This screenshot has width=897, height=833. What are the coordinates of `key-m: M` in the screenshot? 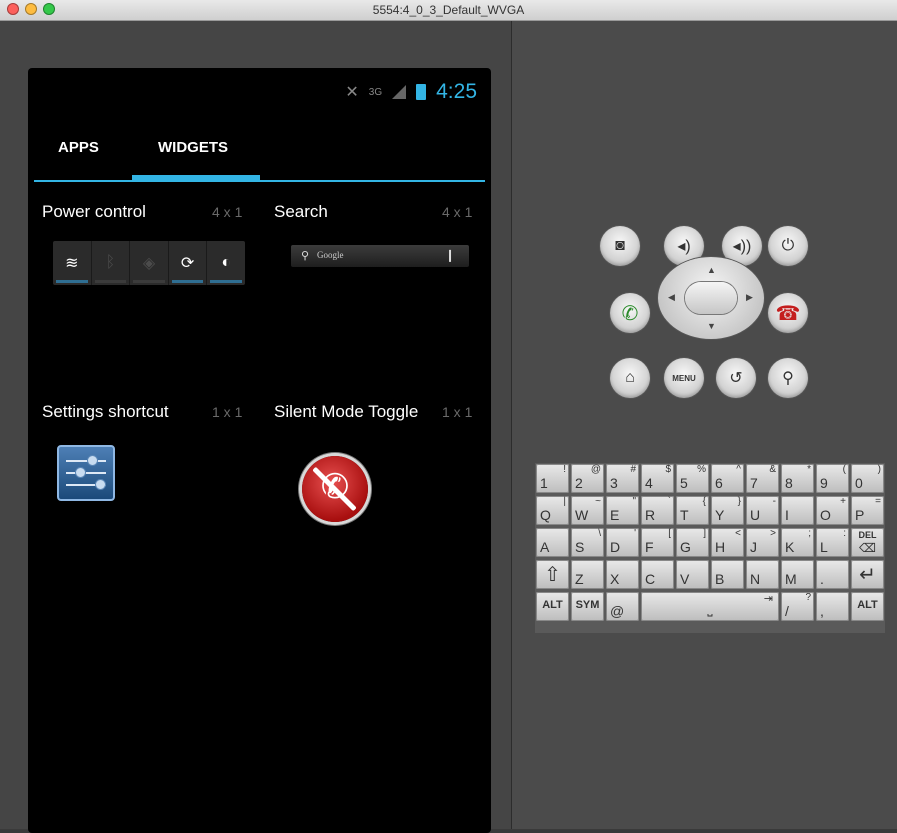 It's located at (797, 574).